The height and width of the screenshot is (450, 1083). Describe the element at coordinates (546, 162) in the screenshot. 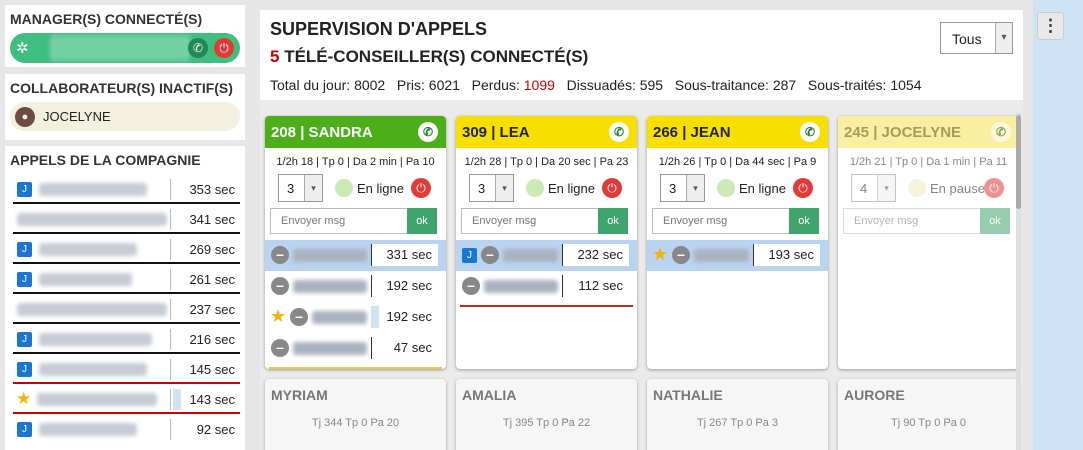

I see `agent-stats: 1/2h 28 | Tp 0 | Da 20 sec | Pa 23` at that location.